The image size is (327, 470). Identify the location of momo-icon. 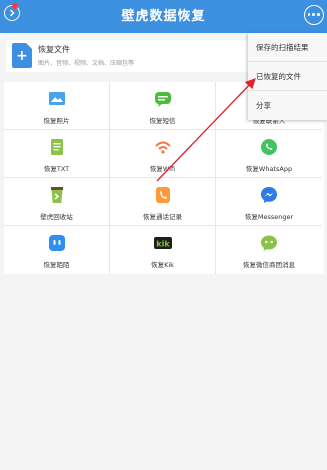
(57, 243).